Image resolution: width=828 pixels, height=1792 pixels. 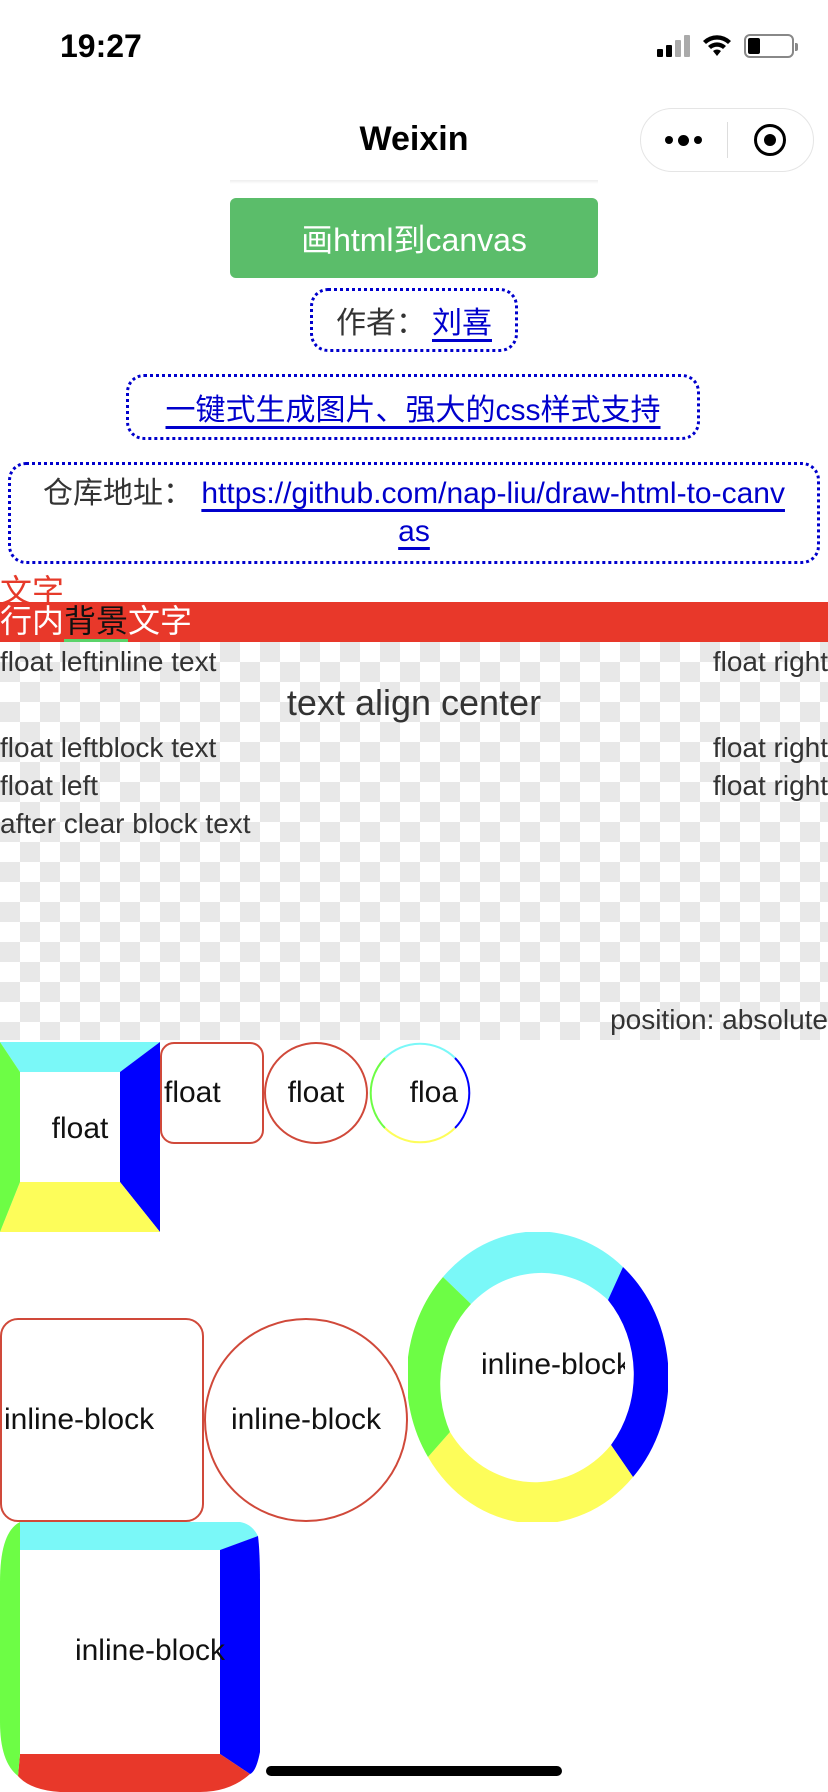 What do you see at coordinates (32, 621) in the screenshot?
I see `inline-prefix: 行内` at bounding box center [32, 621].